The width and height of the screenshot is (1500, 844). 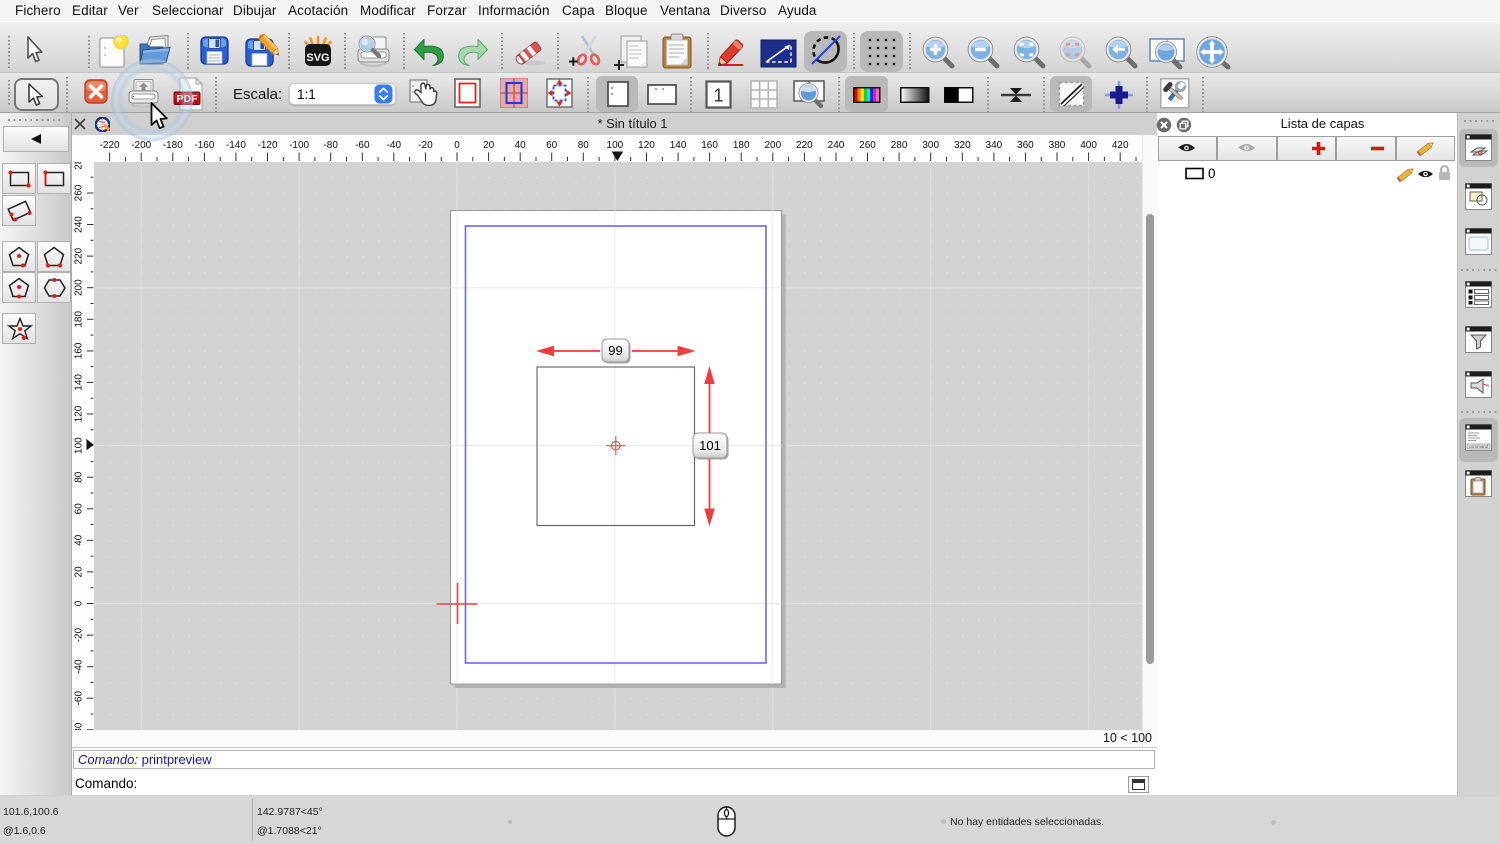 What do you see at coordinates (1057, 145) in the screenshot?
I see `svg-text: 380` at bounding box center [1057, 145].